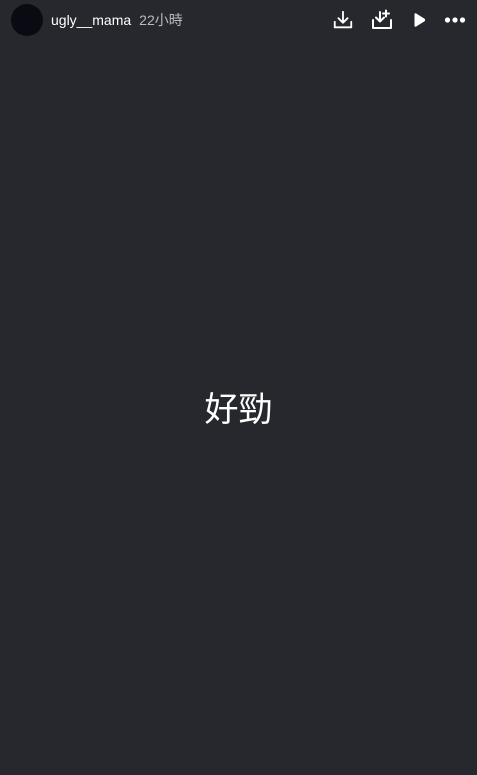 The height and width of the screenshot is (775, 477). Describe the element at coordinates (161, 20) in the screenshot. I see `post-time: 22小時` at that location.